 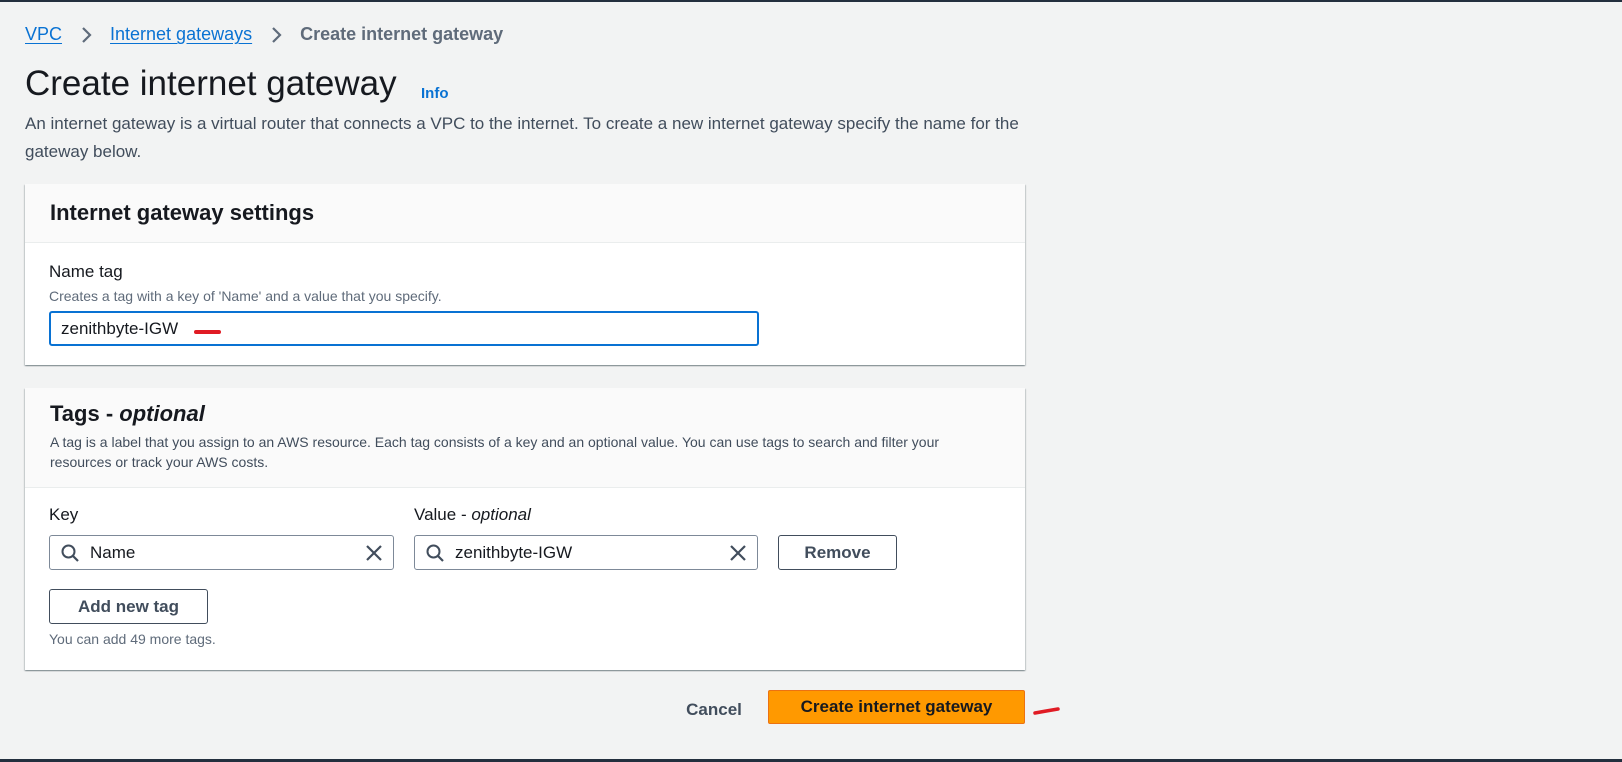 I want to click on add-new-tag-button: Add new tag, so click(x=128, y=606).